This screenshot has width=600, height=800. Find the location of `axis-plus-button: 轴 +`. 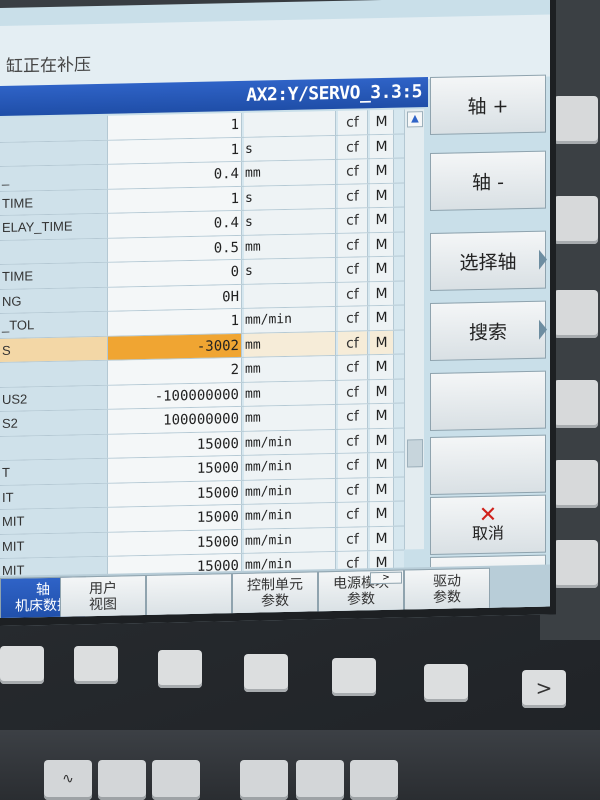

axis-plus-button: 轴 + is located at coordinates (488, 104).